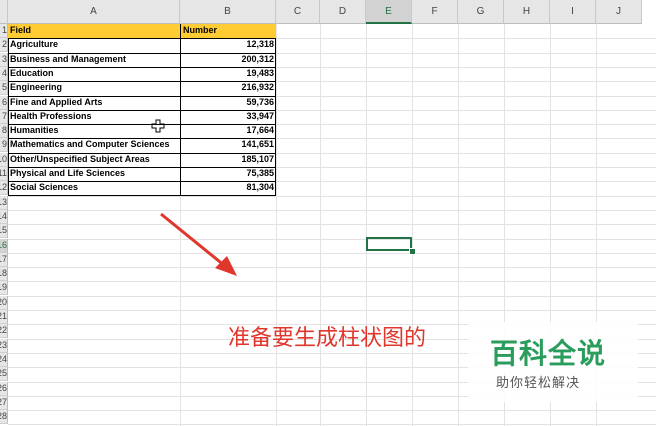  What do you see at coordinates (412, 251) in the screenshot?
I see `fill-handle` at bounding box center [412, 251].